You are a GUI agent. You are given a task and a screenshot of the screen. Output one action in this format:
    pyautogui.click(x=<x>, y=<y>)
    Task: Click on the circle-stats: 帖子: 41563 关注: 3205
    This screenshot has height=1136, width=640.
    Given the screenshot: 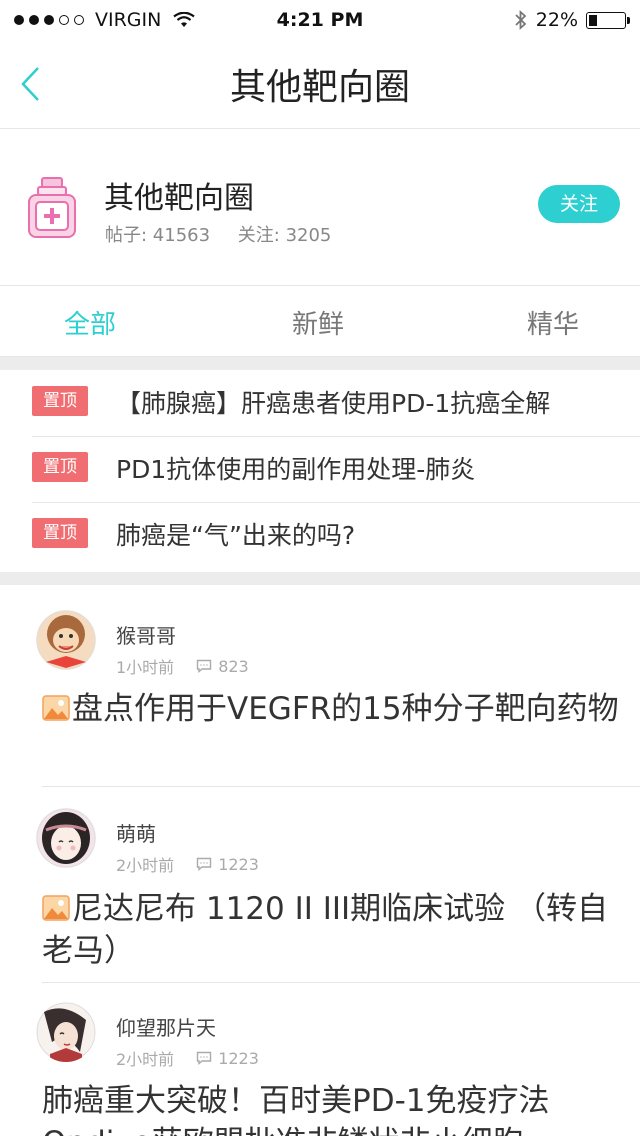 What is the action you would take?
    pyautogui.click(x=229, y=234)
    